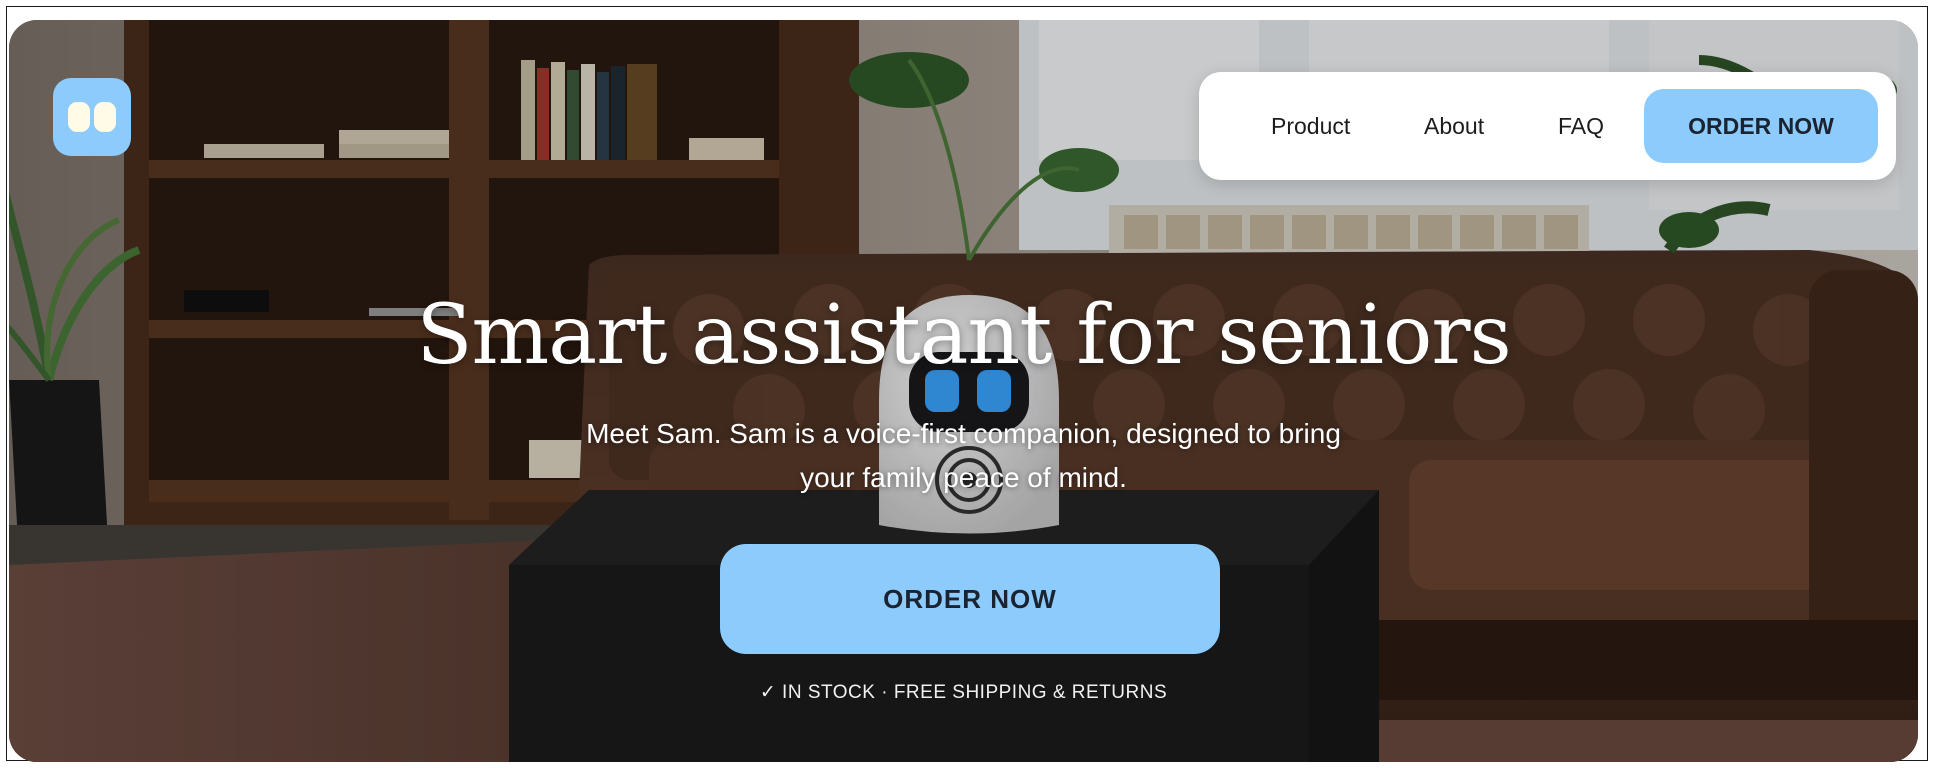 The image size is (1935, 768). I want to click on nav-link-about: About, so click(1454, 126).